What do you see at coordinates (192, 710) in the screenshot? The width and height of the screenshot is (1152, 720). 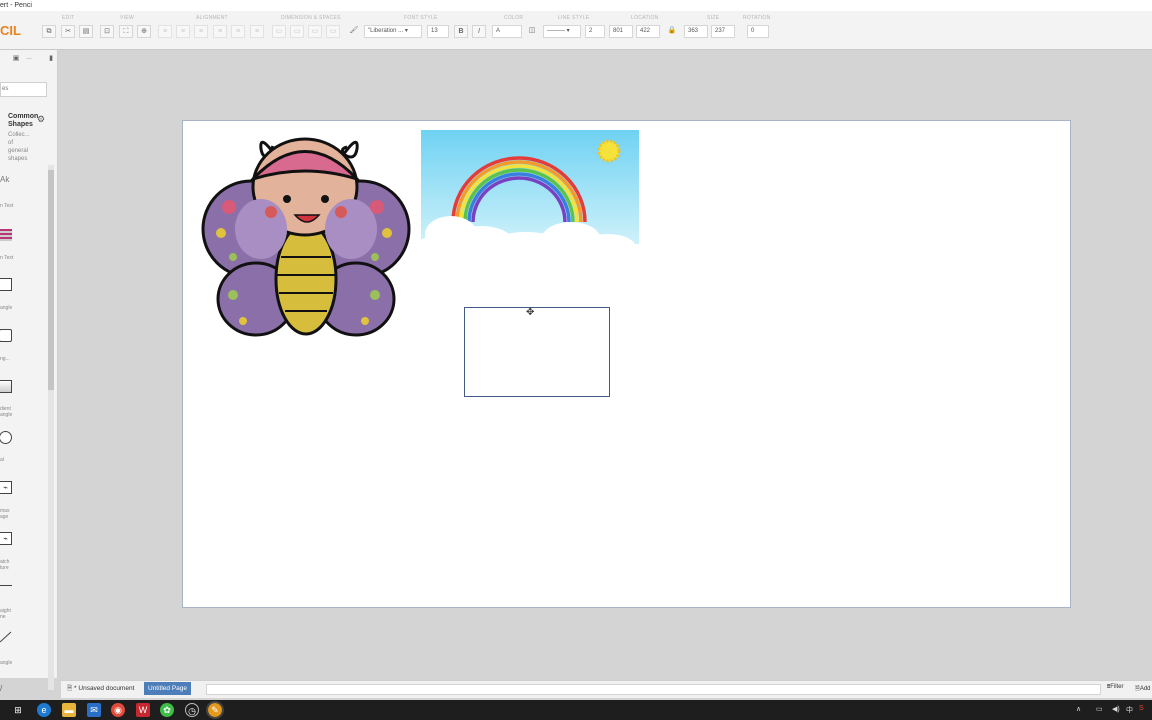 I see `clock-app-icon: ◷` at bounding box center [192, 710].